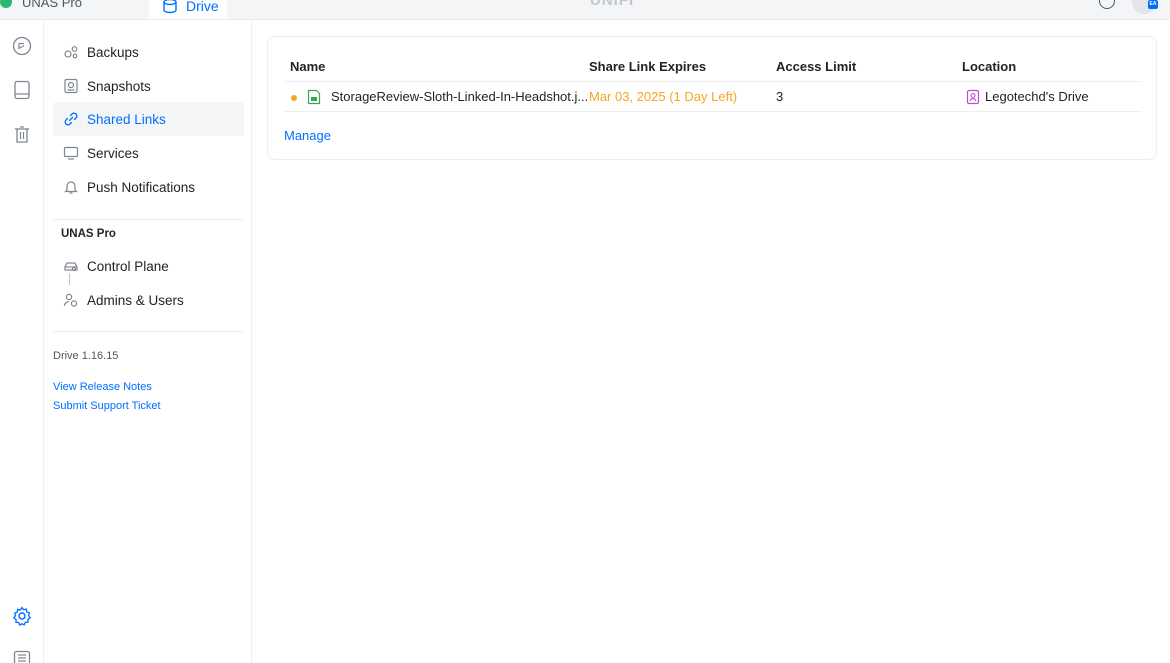 The image size is (1170, 663). I want to click on control-plane-icon, so click(71, 266).